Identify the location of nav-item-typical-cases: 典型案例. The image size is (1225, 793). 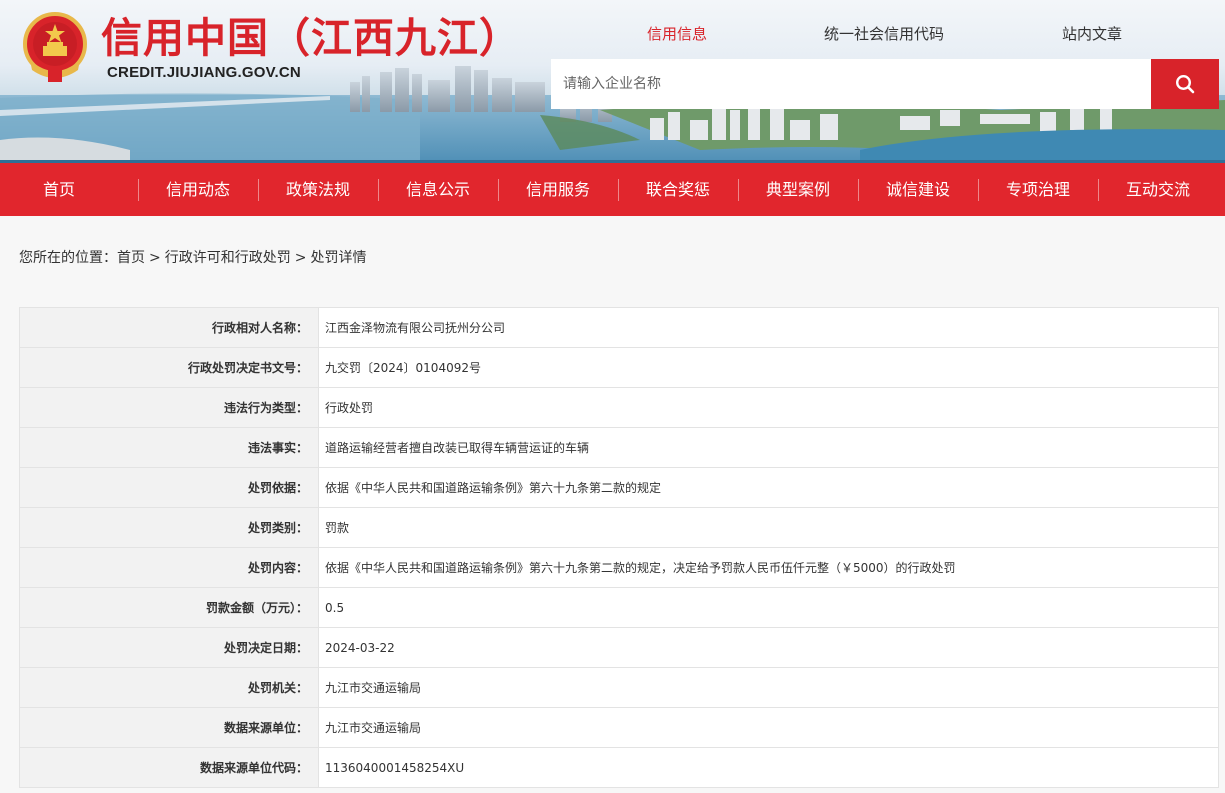
(798, 189).